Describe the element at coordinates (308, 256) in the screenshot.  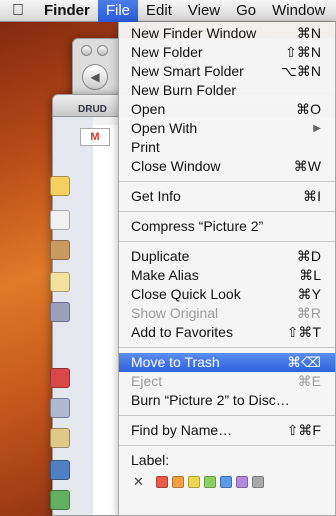
I see `shortcut-label: ⌘D` at that location.